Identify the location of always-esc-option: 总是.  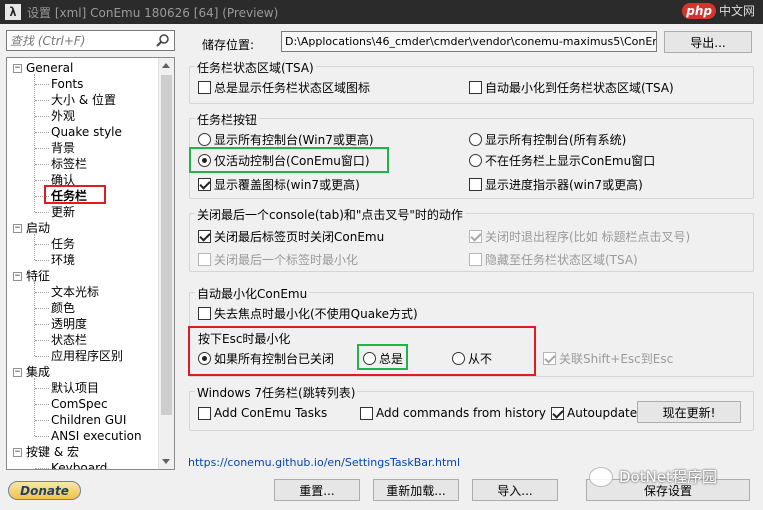
(383, 358).